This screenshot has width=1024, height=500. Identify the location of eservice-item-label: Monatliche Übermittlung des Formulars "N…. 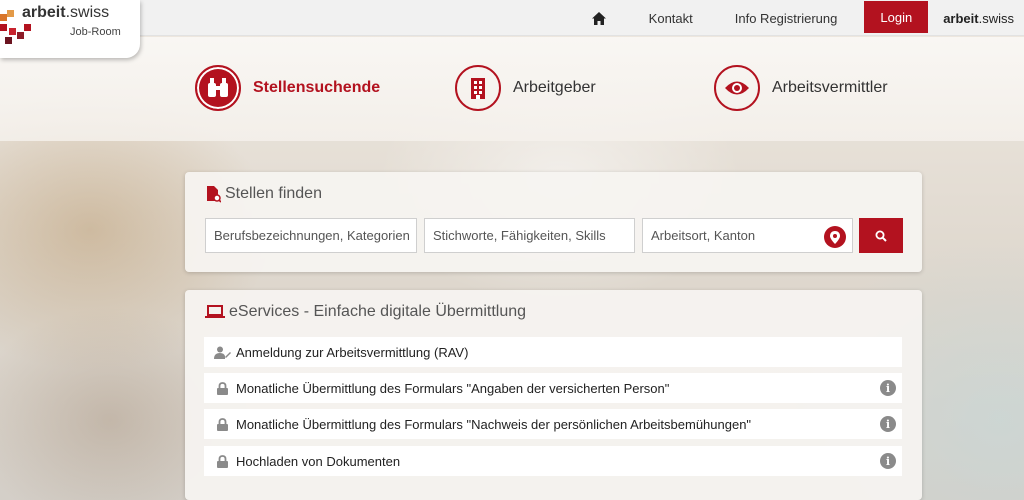
(494, 424).